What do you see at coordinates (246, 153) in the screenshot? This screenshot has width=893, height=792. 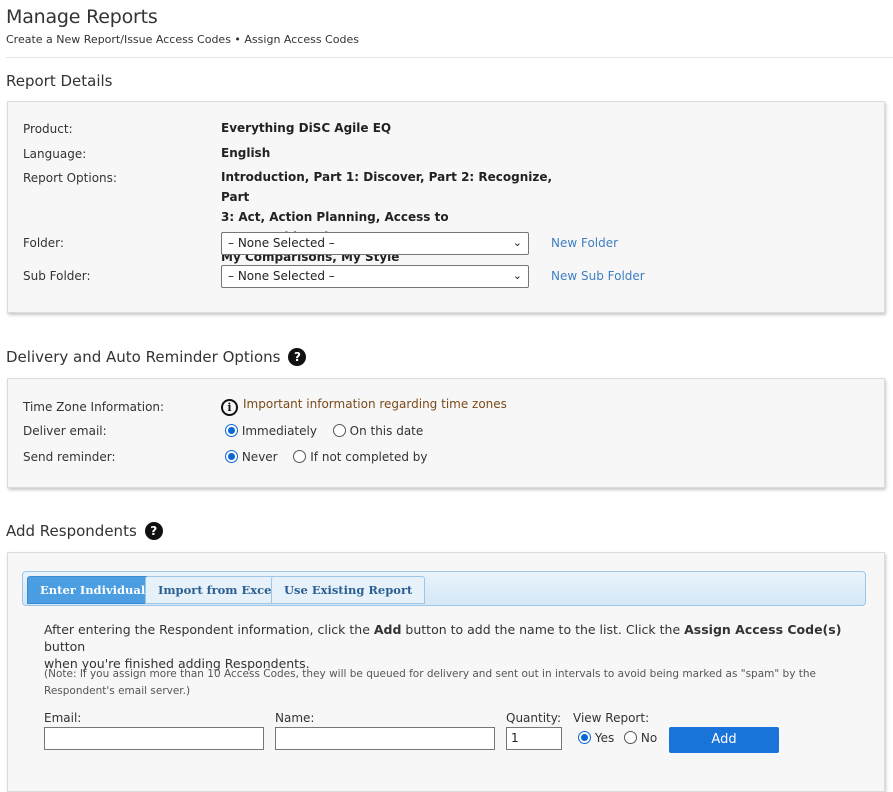 I see `language-value: English` at bounding box center [246, 153].